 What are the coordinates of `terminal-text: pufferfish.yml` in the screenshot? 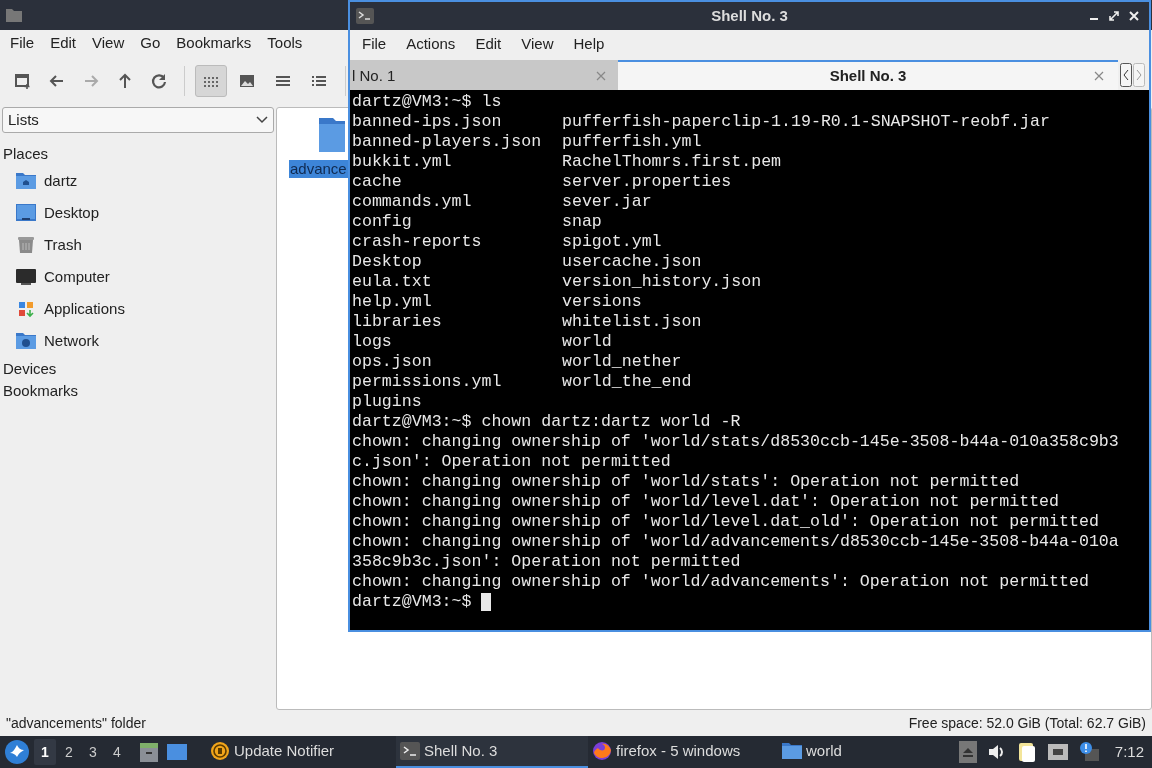 It's located at (632, 142).